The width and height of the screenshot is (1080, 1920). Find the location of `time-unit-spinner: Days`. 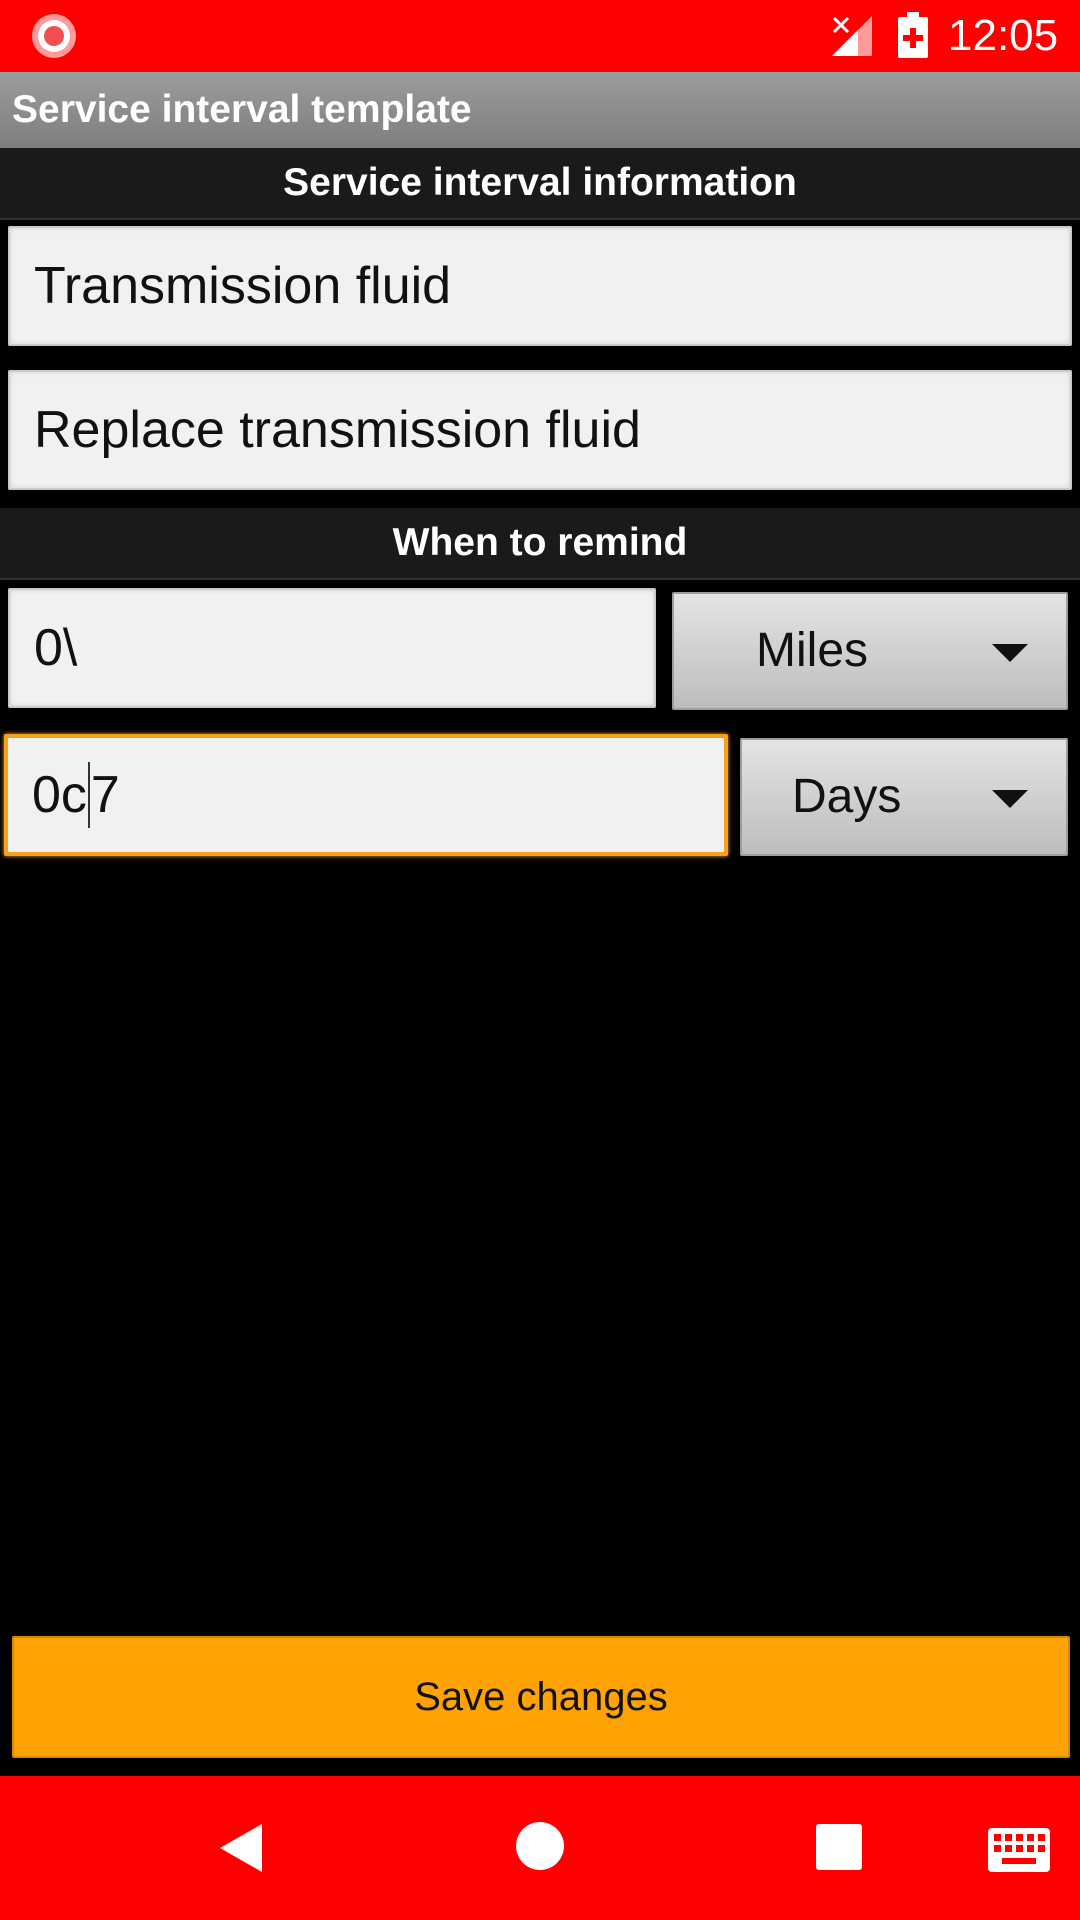

time-unit-spinner: Days is located at coordinates (904, 797).